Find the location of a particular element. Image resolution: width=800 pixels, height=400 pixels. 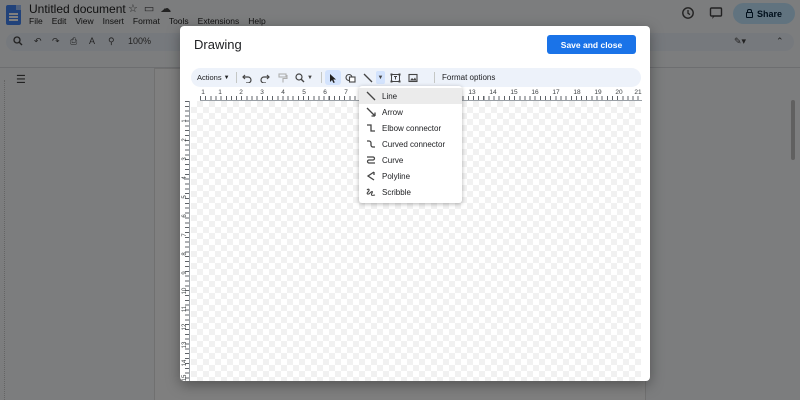

select-tool-button is located at coordinates (333, 77).